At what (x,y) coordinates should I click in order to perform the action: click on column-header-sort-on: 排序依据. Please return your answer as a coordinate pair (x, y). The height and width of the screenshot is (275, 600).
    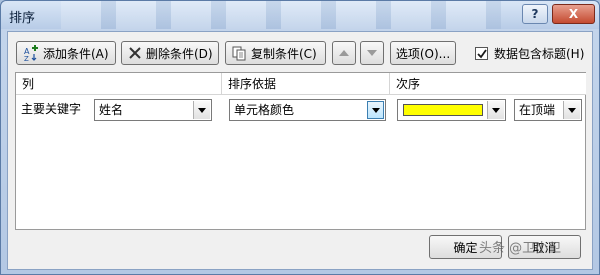
    Looking at the image, I should click on (306, 84).